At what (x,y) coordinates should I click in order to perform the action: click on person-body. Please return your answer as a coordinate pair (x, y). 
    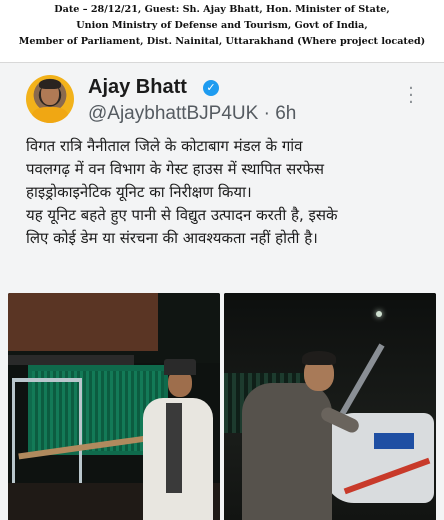
    Looking at the image, I should click on (287, 451).